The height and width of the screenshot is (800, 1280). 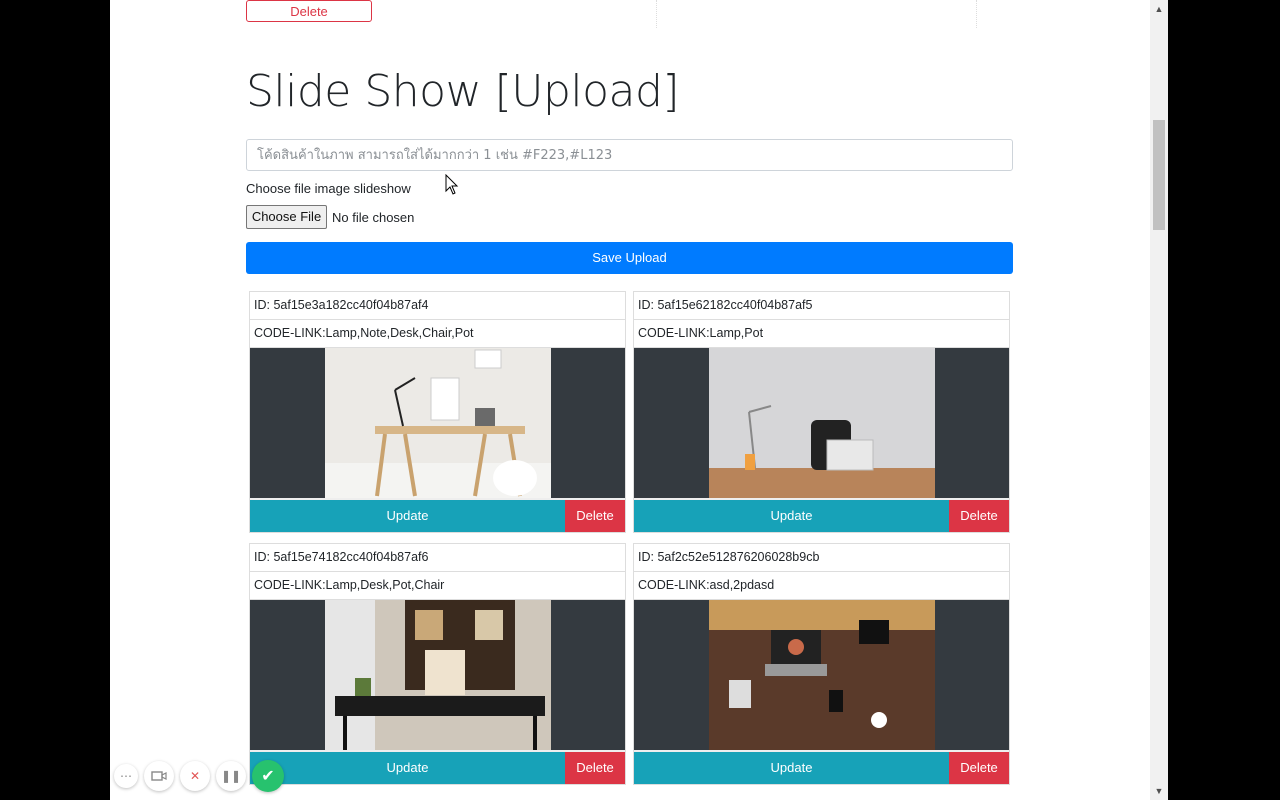 What do you see at coordinates (309, 11) in the screenshot?
I see `top-delete-button: Delete` at bounding box center [309, 11].